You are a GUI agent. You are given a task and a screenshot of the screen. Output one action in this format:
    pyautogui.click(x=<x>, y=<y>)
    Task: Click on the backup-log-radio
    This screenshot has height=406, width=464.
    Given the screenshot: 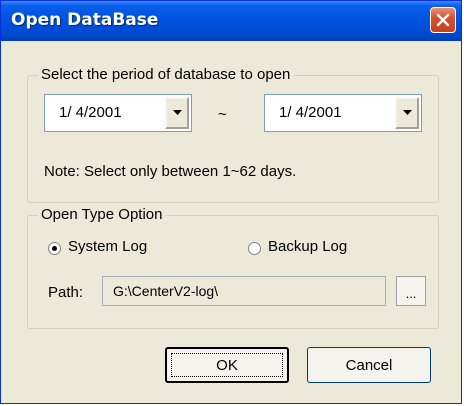 What is the action you would take?
    pyautogui.click(x=254, y=248)
    